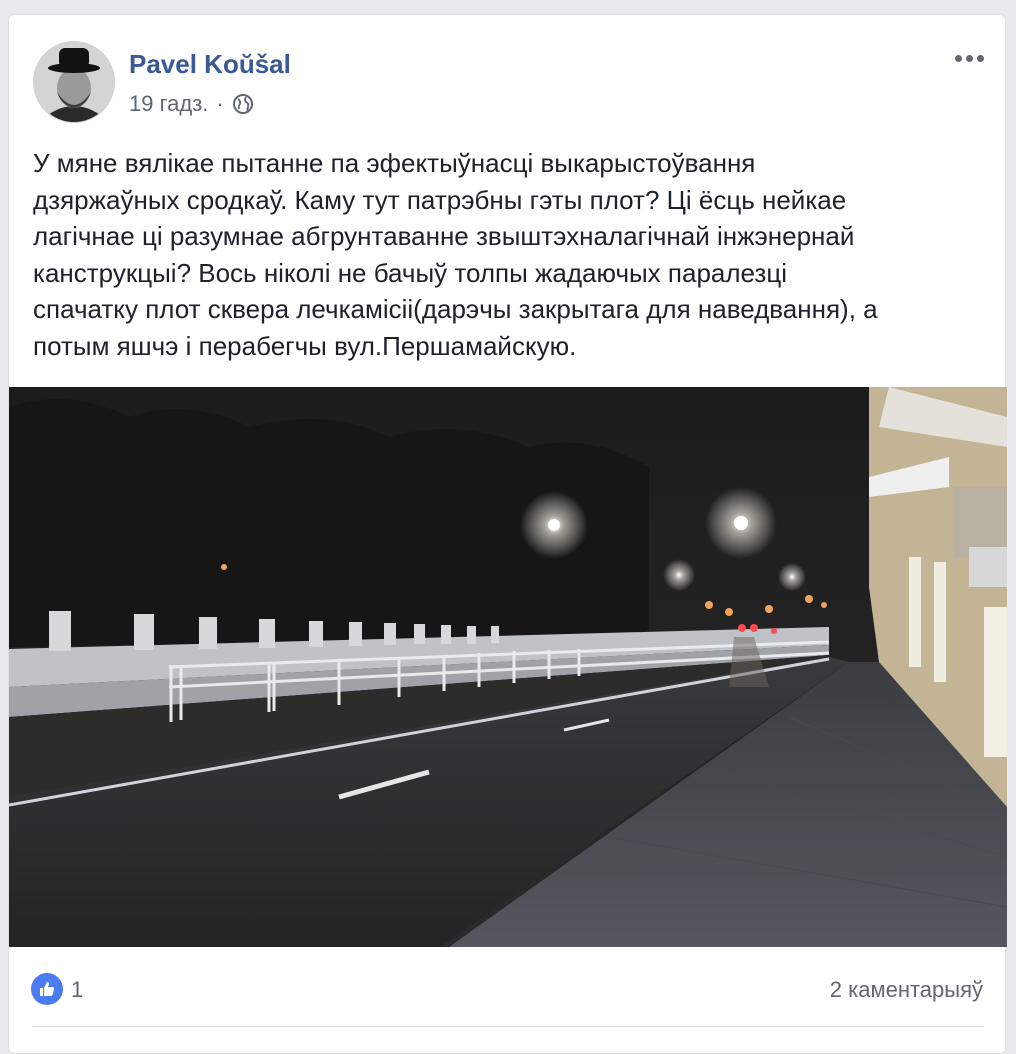  What do you see at coordinates (508, 987) in the screenshot?
I see `post-footer: 1 2 каментарыяў` at bounding box center [508, 987].